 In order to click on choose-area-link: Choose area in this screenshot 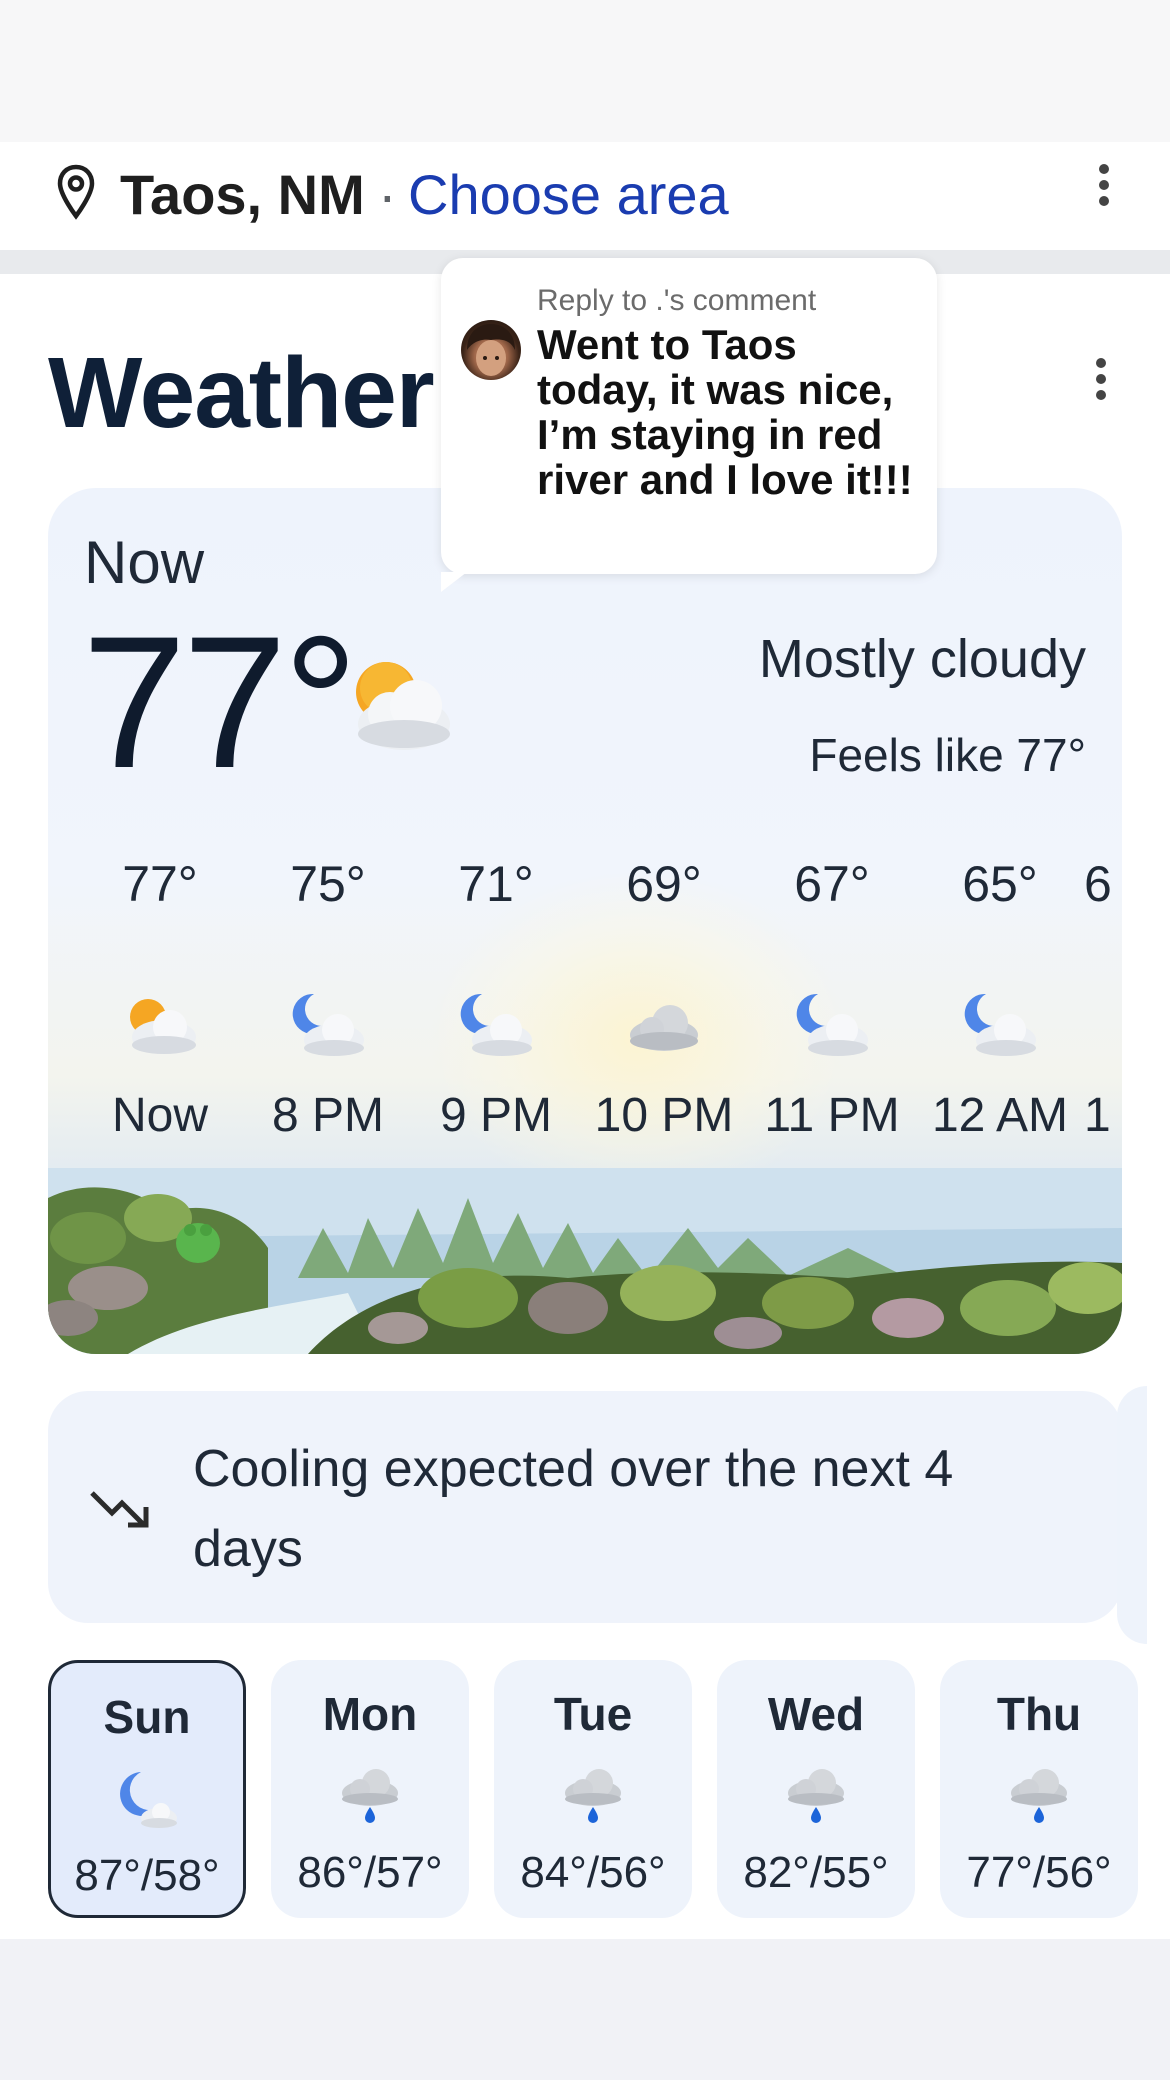, I will do `click(568, 194)`.